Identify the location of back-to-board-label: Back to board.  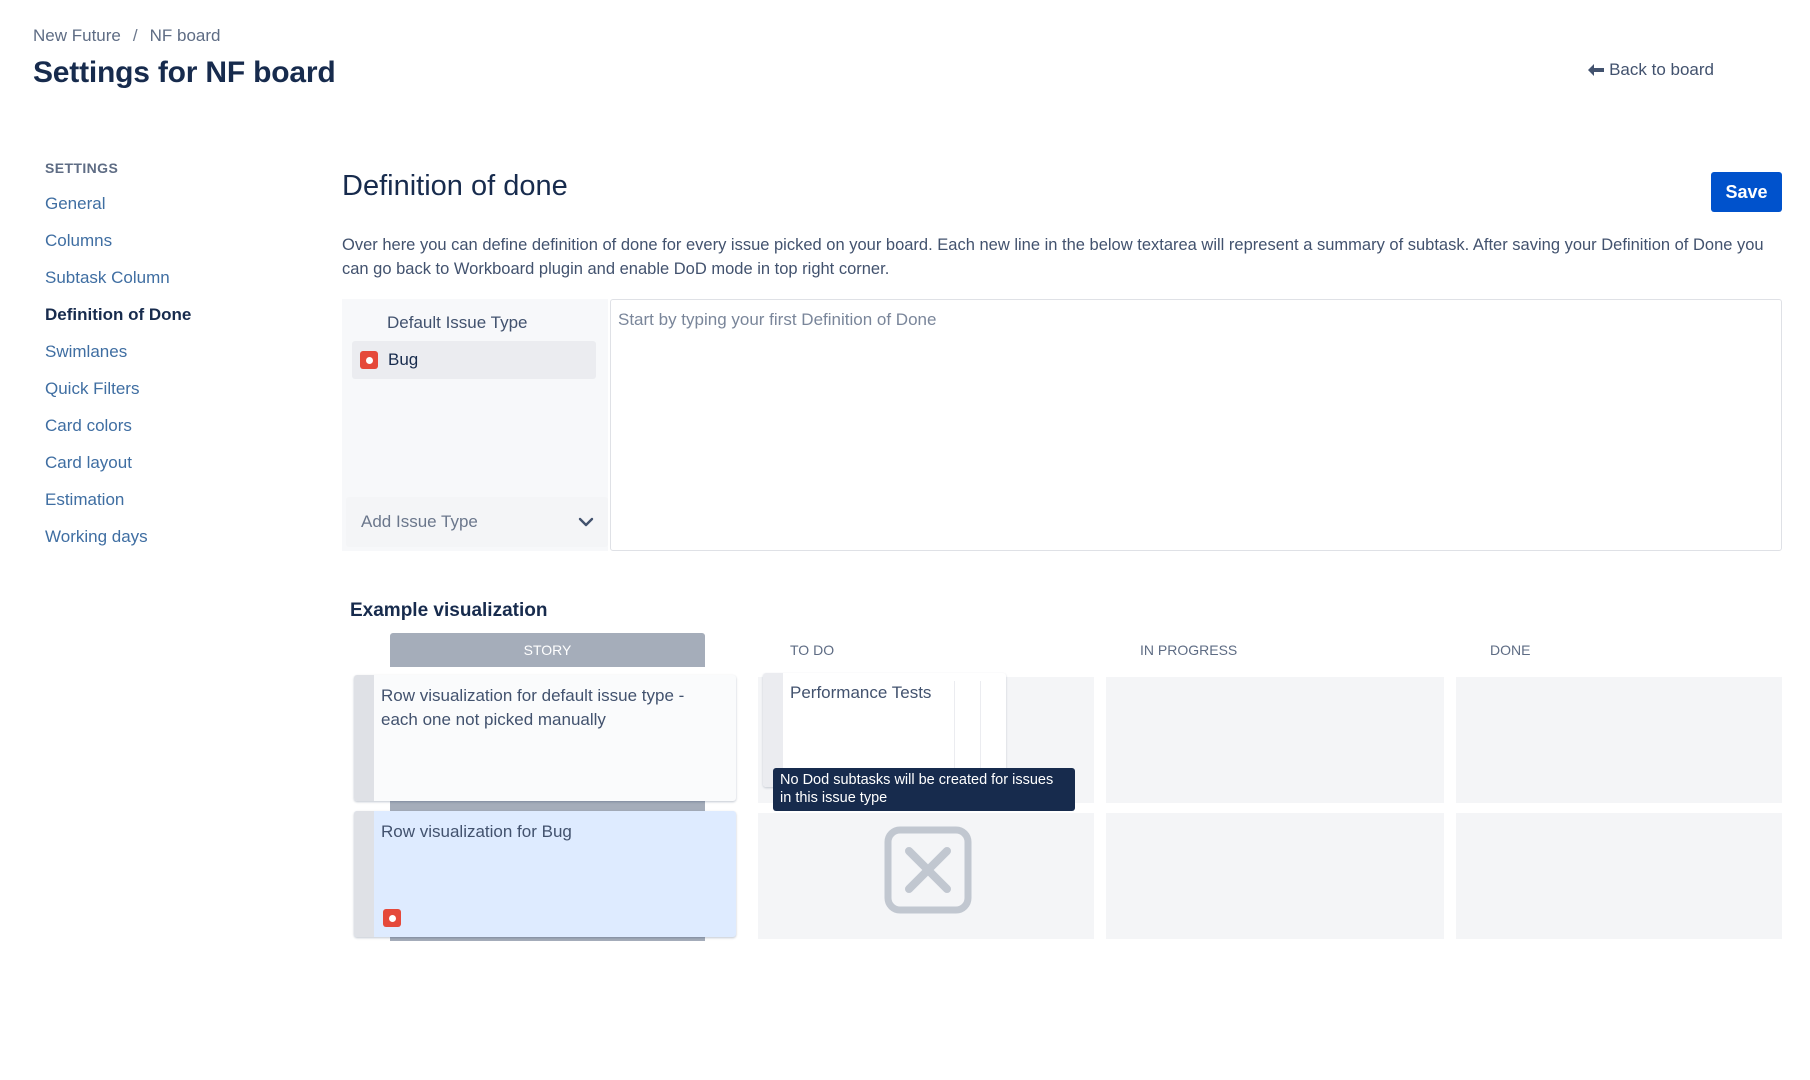
(1661, 69).